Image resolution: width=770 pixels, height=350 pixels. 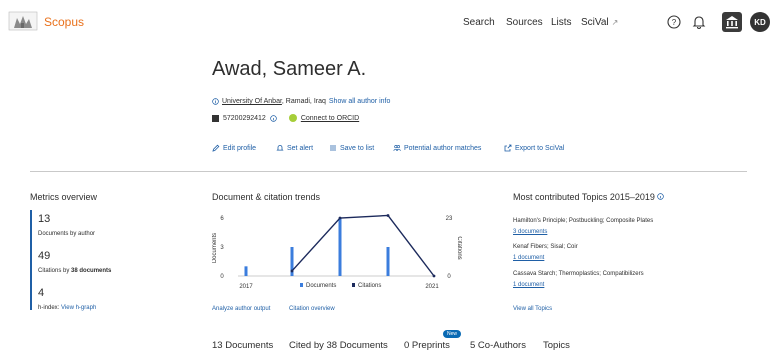 What do you see at coordinates (303, 101) in the screenshot?
I see `affiliation-location: , Ramadi, Iraq` at bounding box center [303, 101].